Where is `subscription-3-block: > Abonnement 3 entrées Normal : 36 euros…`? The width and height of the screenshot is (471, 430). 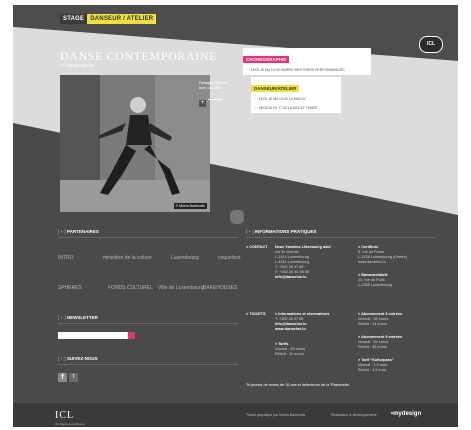
subscription-3-block: > Abonnement 3 entrées Normal : 36 euros… is located at coordinates (380, 319).